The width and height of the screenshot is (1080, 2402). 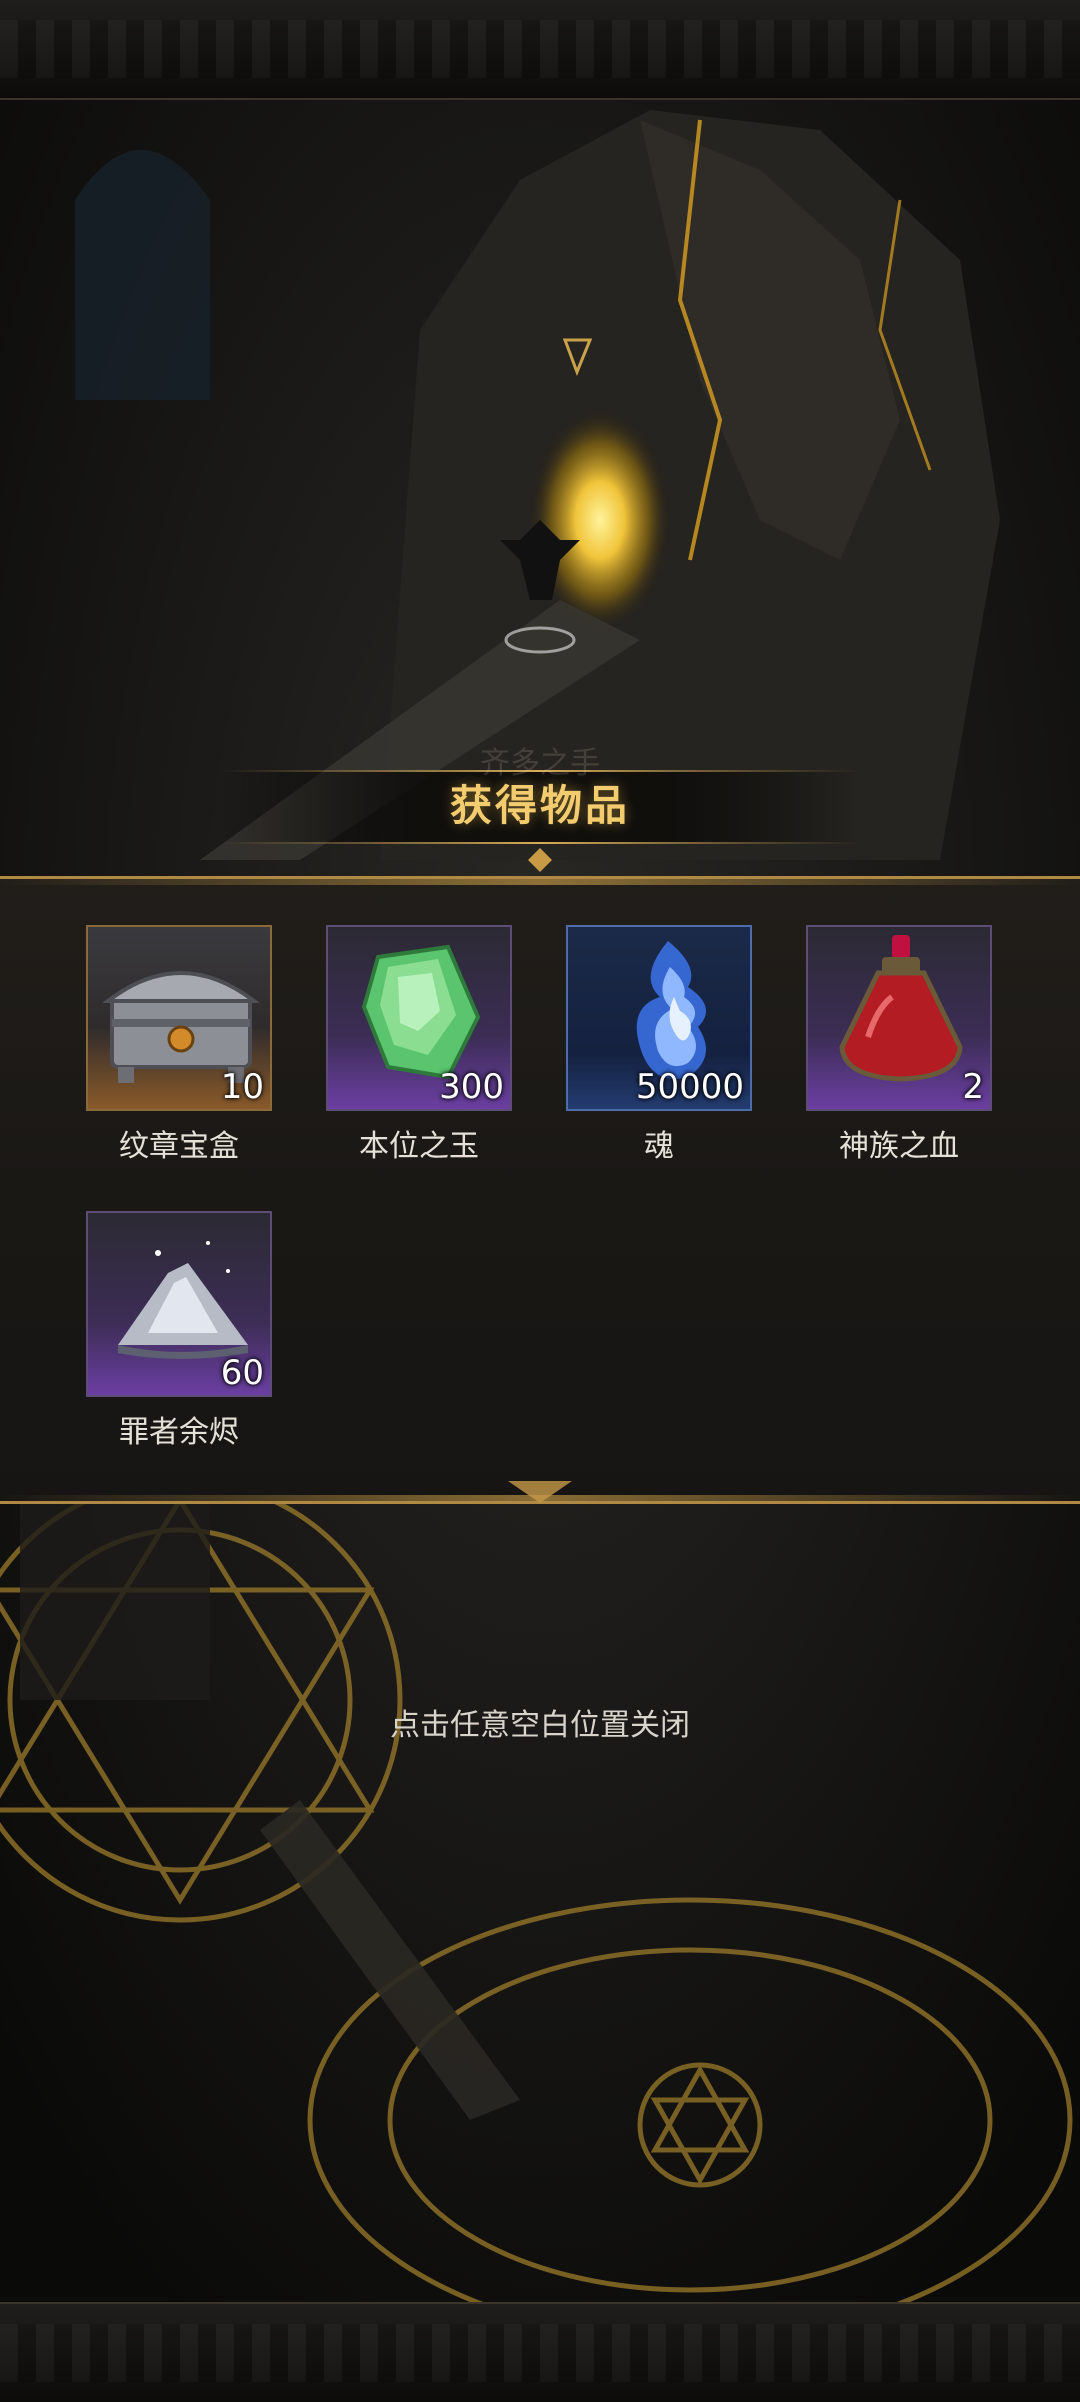 I want to click on item-card: 50000, so click(x=659, y=1018).